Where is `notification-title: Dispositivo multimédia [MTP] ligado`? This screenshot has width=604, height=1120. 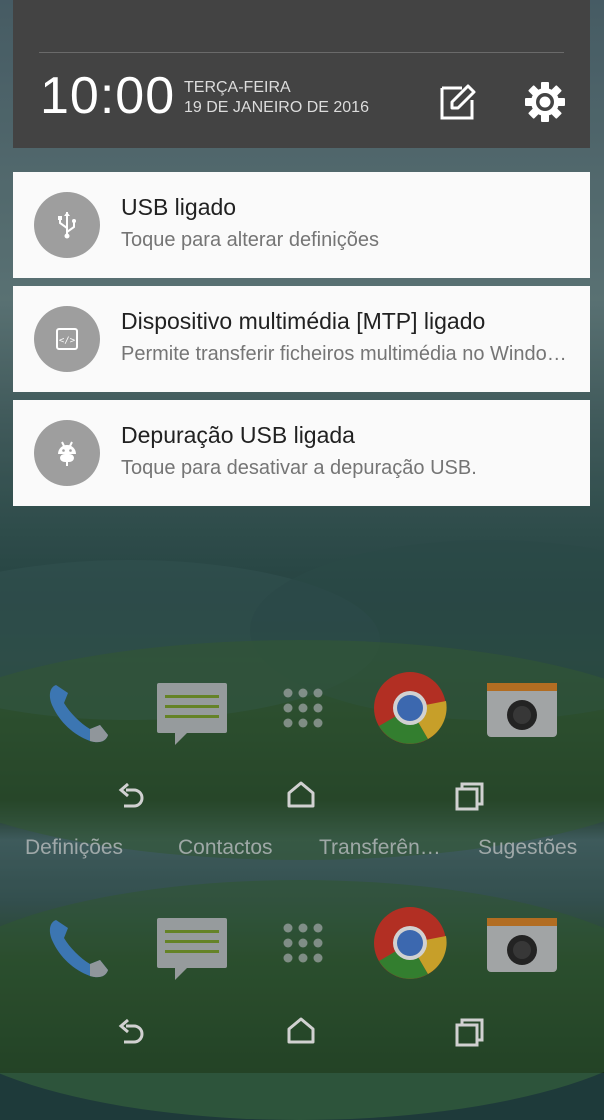
notification-title: Dispositivo multimédia [MTP] ligado is located at coordinates (303, 321).